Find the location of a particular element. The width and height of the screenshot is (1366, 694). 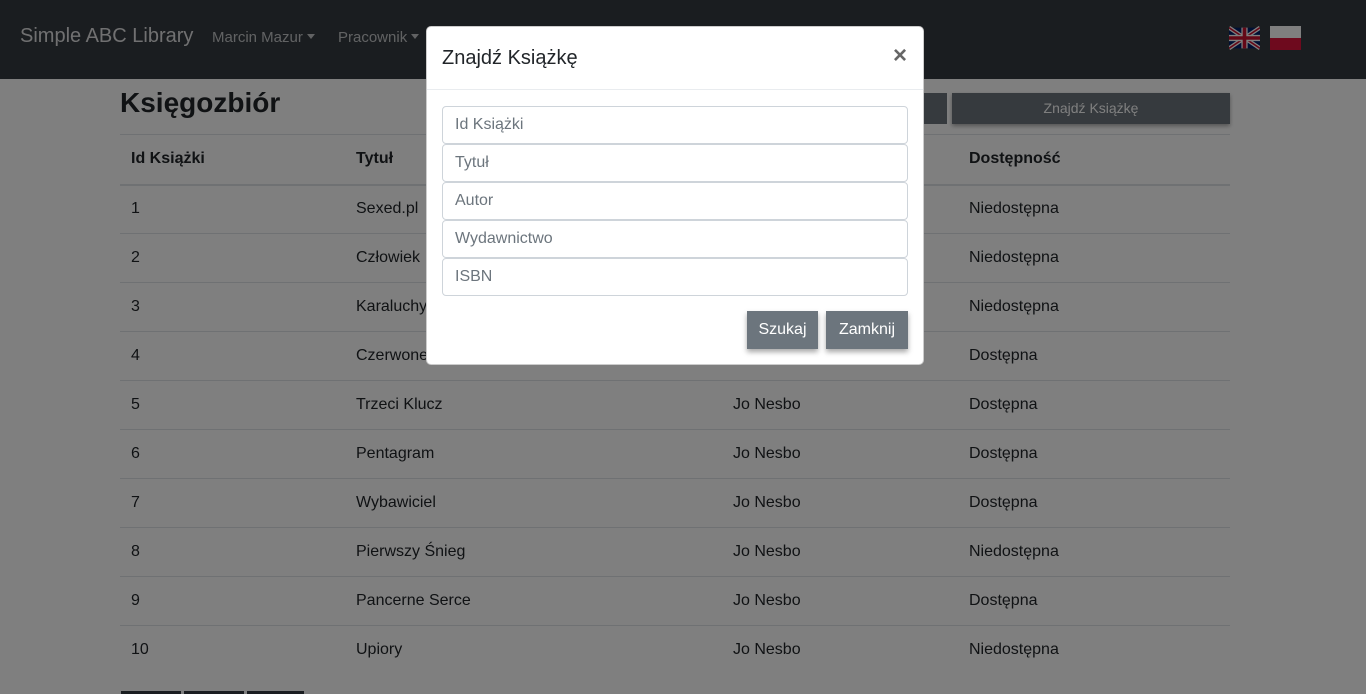

book-id-input is located at coordinates (675, 125).